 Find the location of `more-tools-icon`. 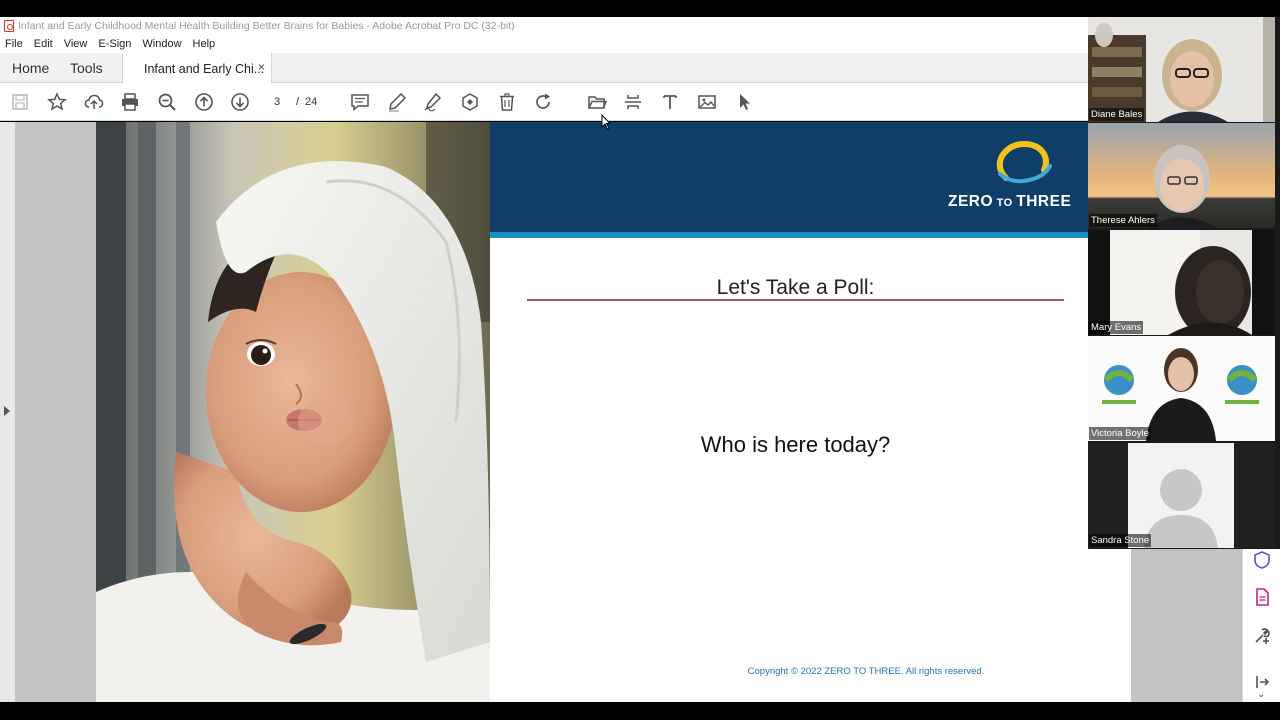

more-tools-icon is located at coordinates (1262, 636).